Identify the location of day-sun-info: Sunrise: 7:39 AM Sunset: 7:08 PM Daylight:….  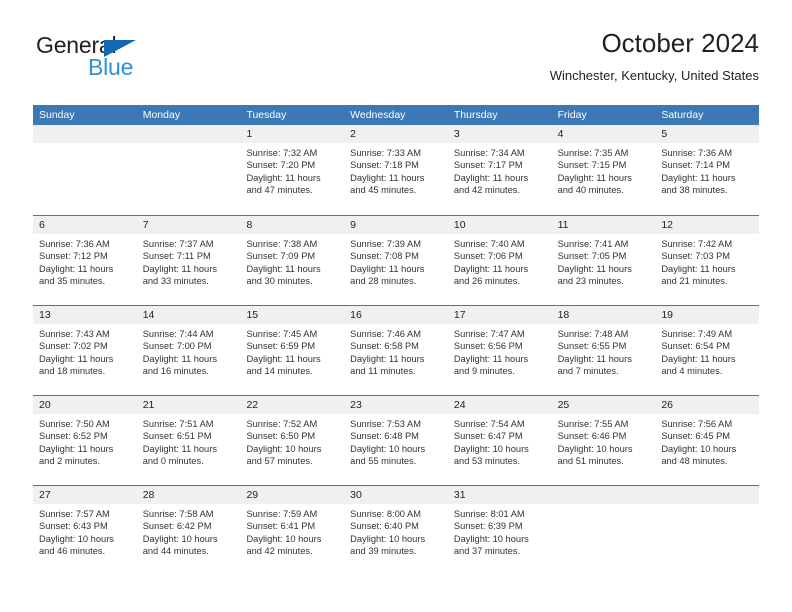
(396, 261).